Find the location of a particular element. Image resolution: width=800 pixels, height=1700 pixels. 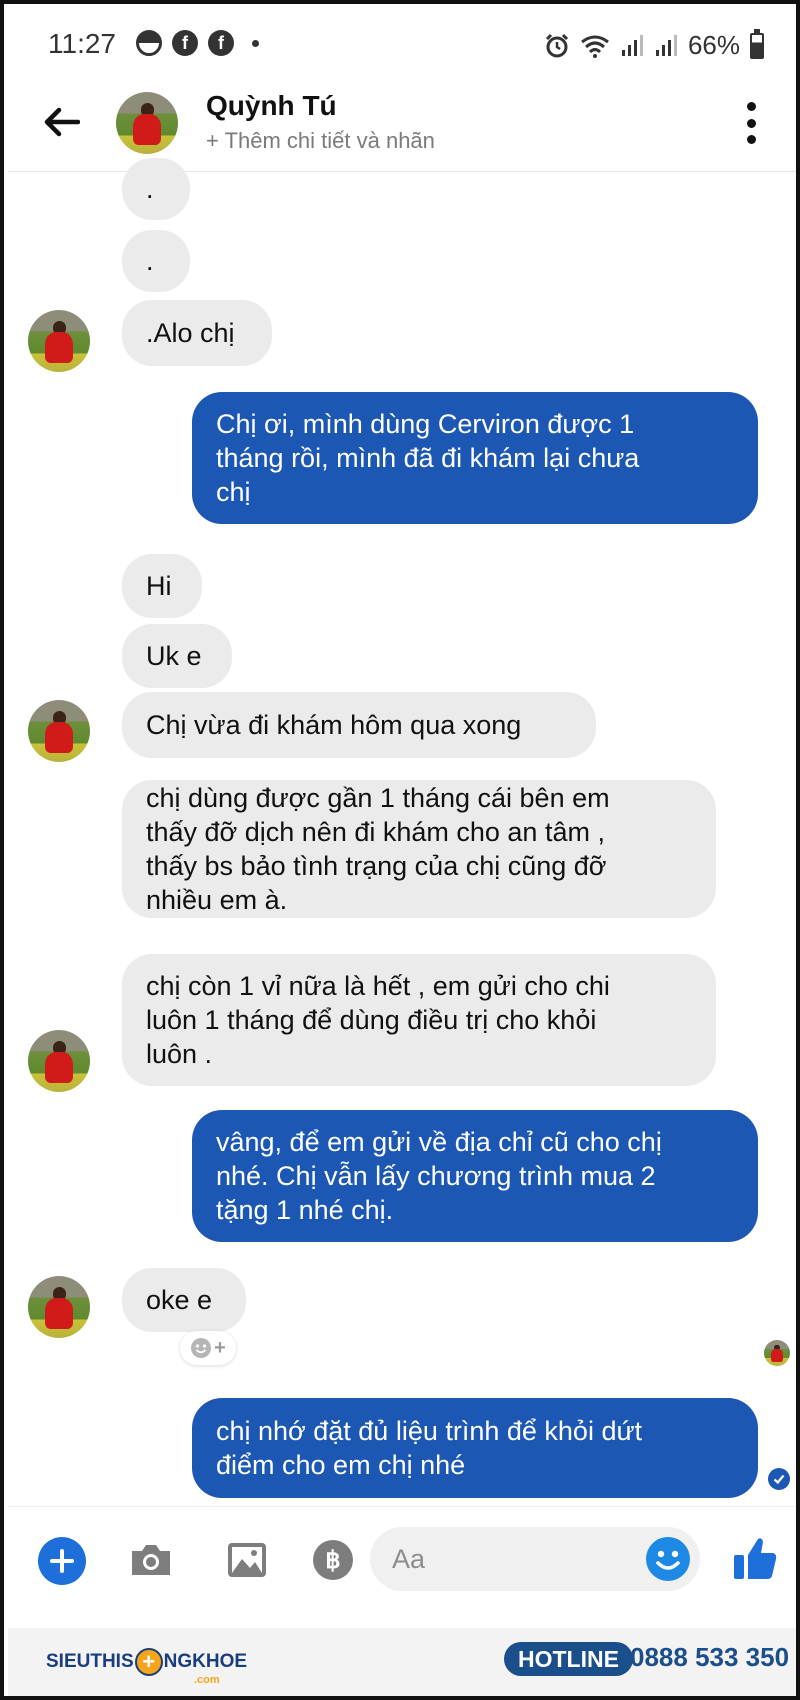

status-time: 11:27 is located at coordinates (82, 43).